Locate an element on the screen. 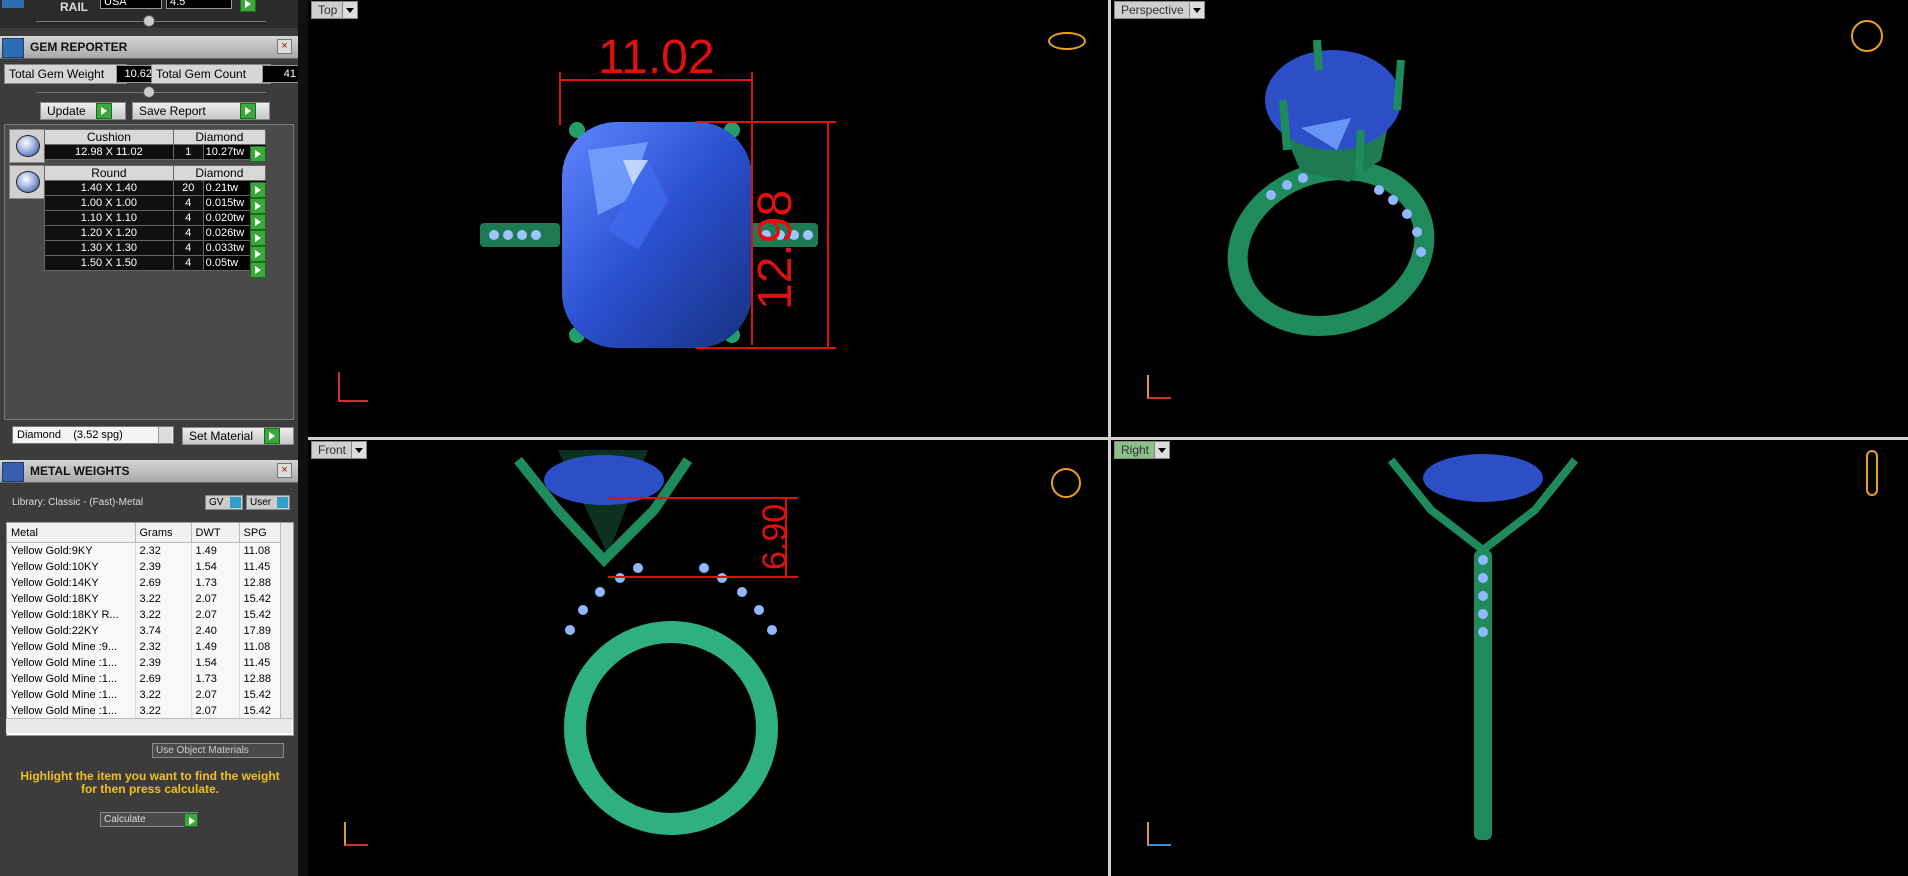 The width and height of the screenshot is (1908, 876). table-cell: 2.69 is located at coordinates (163, 679).